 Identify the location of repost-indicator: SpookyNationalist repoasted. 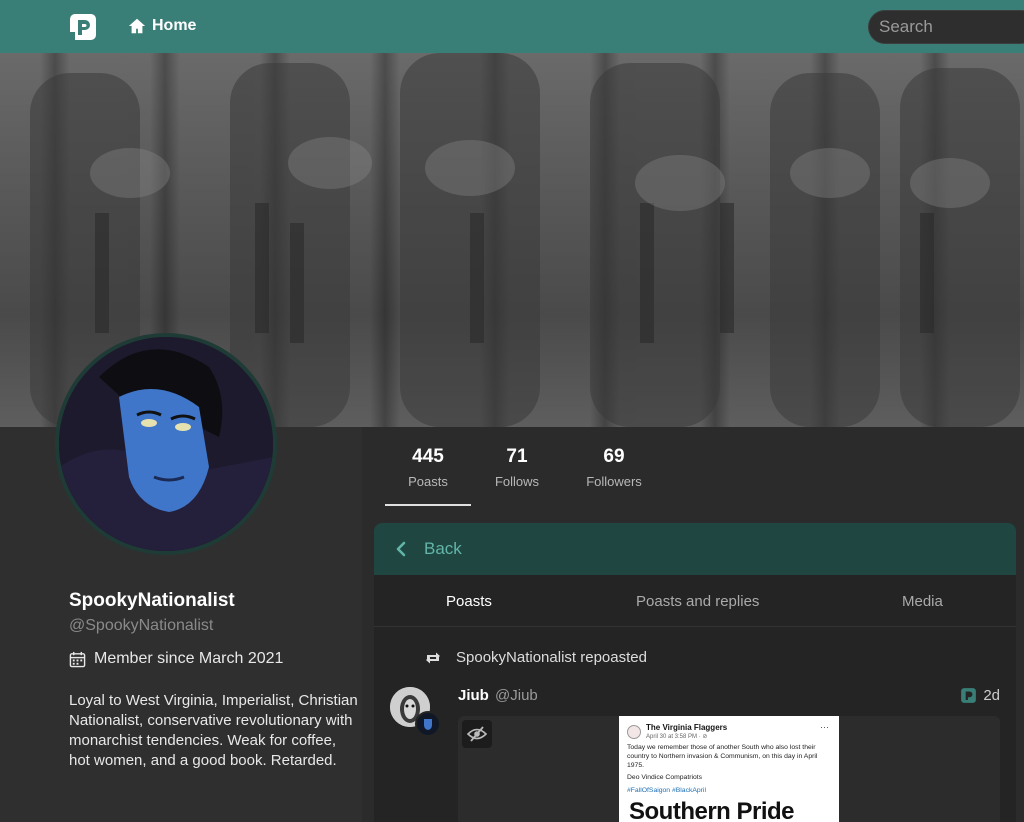
(535, 657).